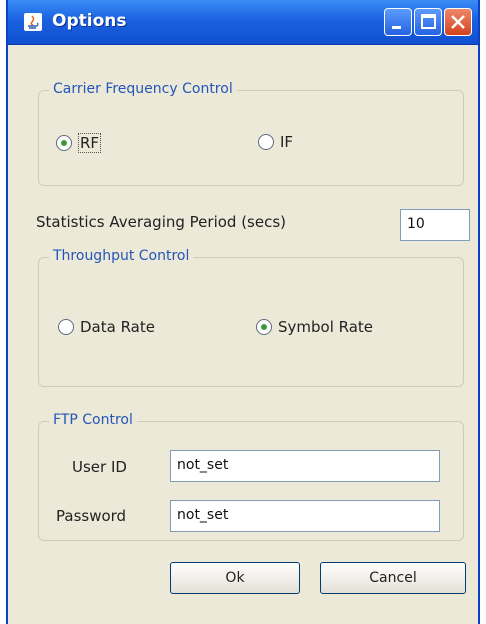 This screenshot has width=486, height=624. I want to click on radio-symbol-rate-label: Symbol Rate, so click(326, 327).